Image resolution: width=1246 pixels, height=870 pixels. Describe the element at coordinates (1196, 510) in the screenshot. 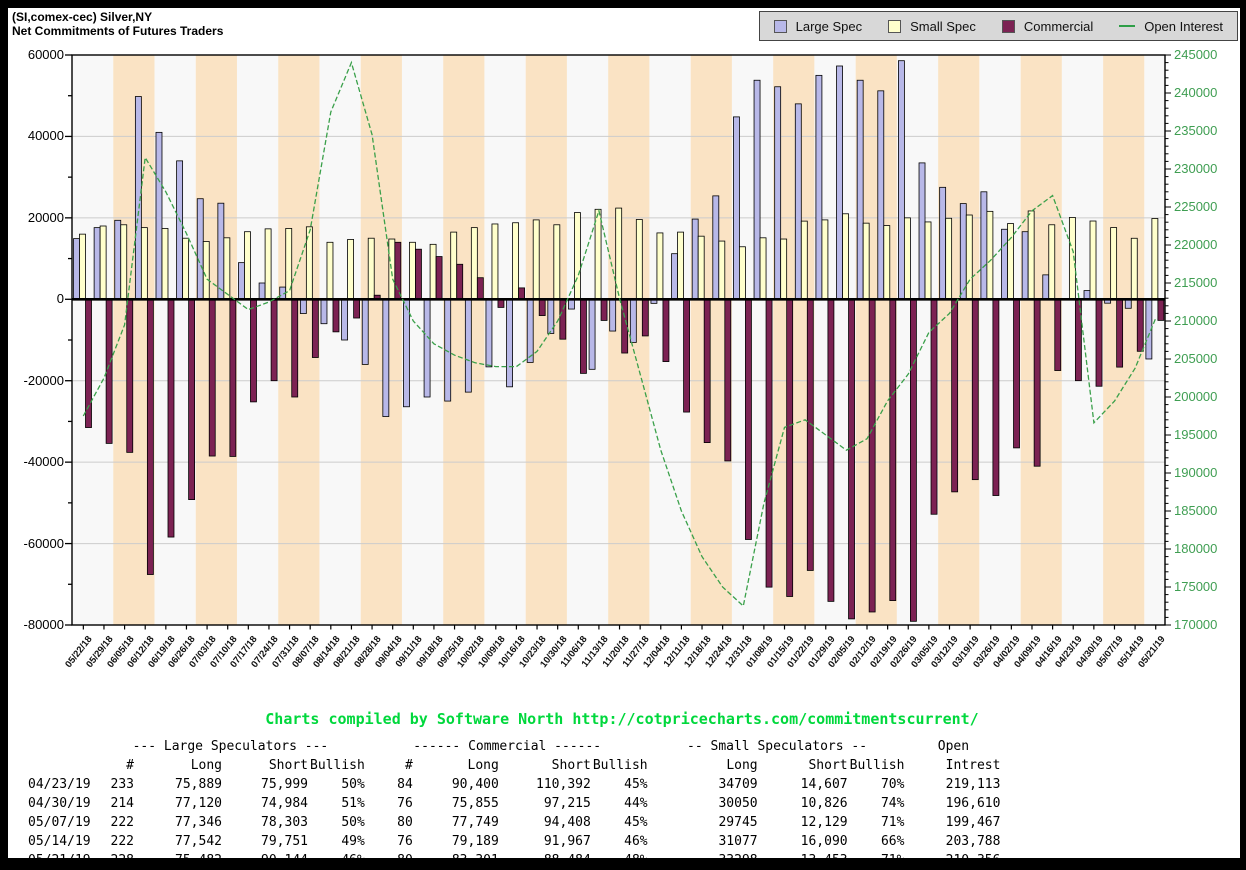

I see `right-axis-label: 185000` at that location.